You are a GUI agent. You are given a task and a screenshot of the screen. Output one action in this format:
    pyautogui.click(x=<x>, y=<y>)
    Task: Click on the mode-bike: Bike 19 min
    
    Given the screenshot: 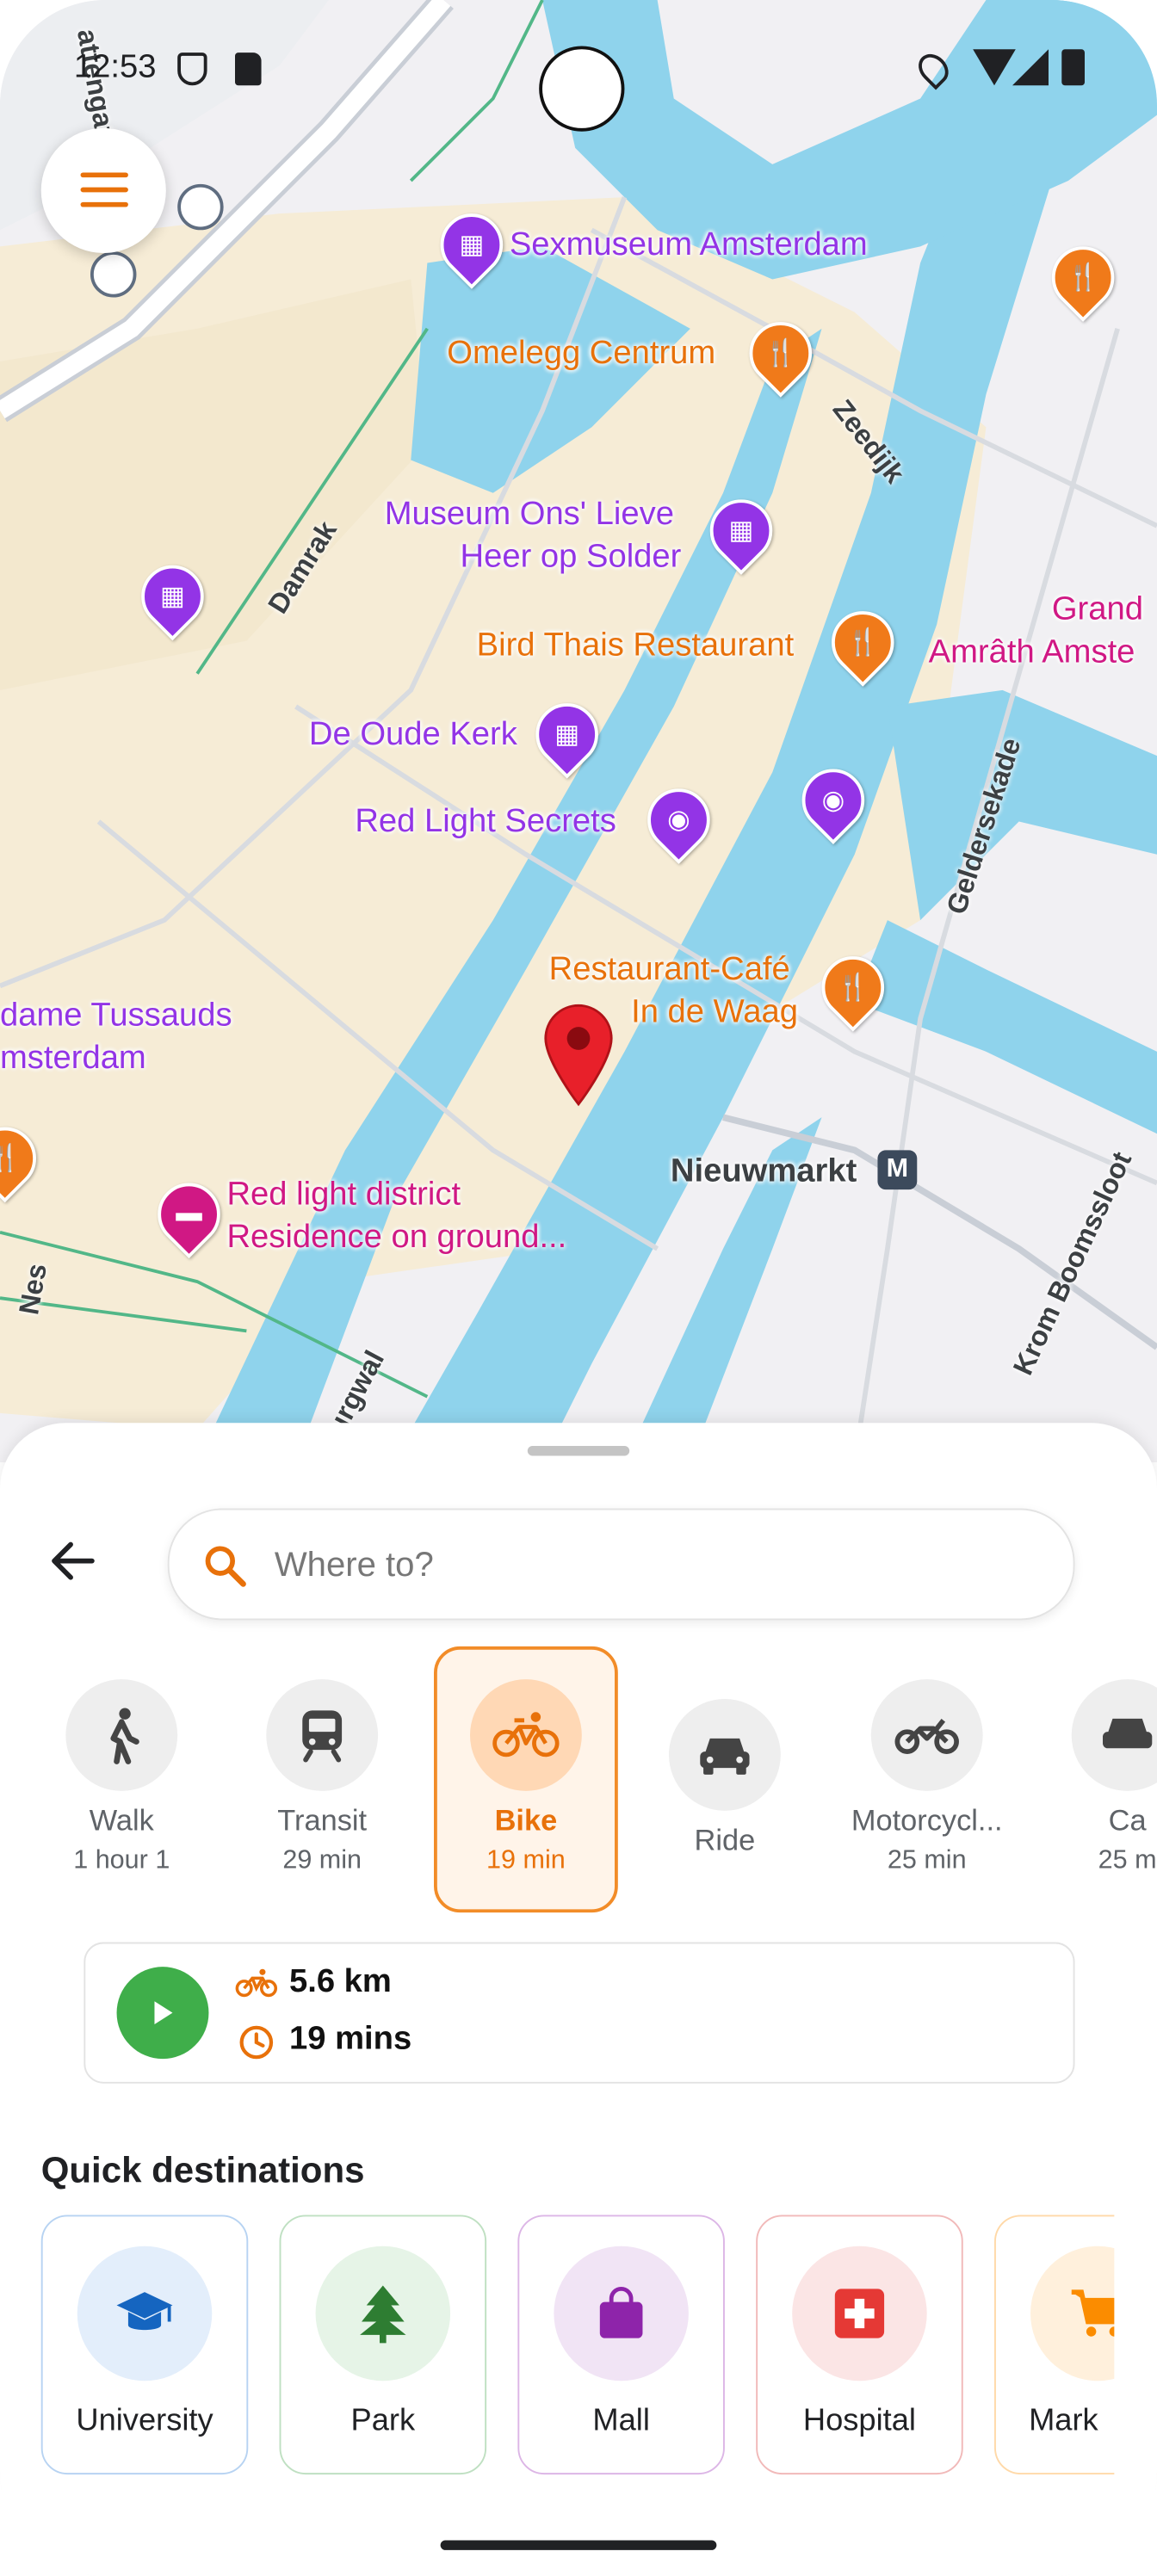 What is the action you would take?
    pyautogui.click(x=525, y=1779)
    